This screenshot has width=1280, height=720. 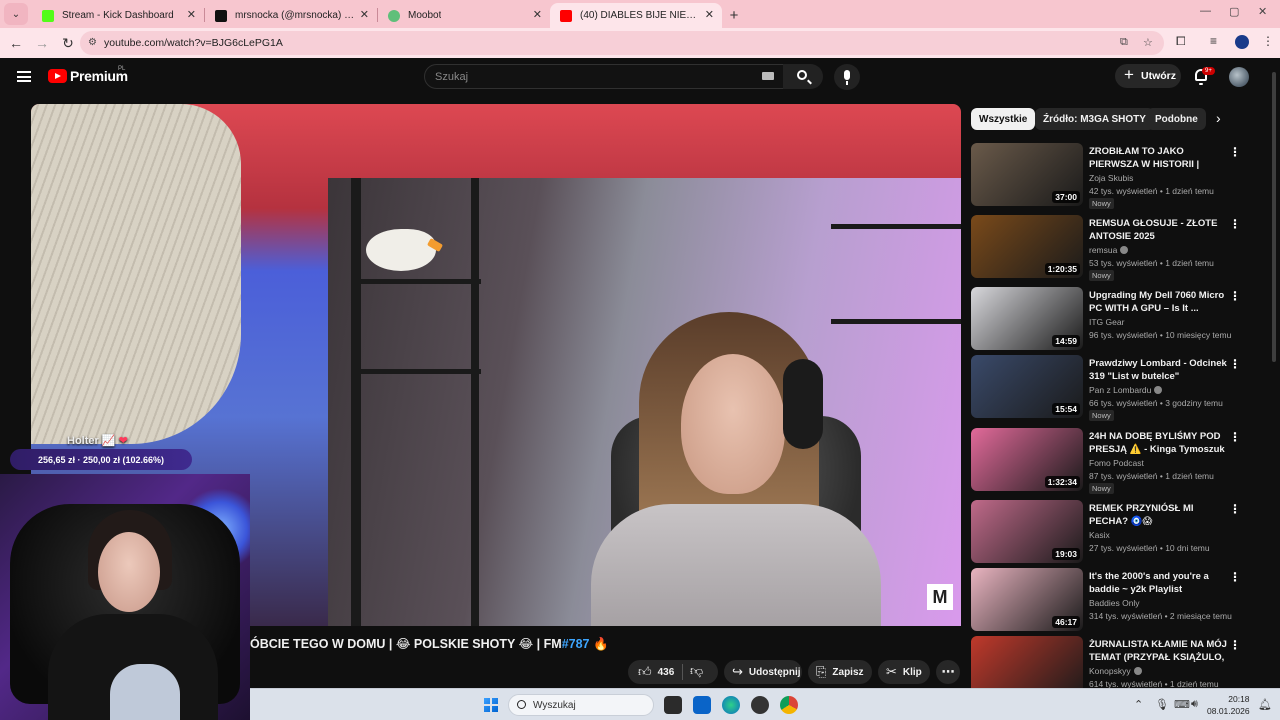 What do you see at coordinates (948, 672) in the screenshot?
I see `more-actions-button: ⋯` at bounding box center [948, 672].